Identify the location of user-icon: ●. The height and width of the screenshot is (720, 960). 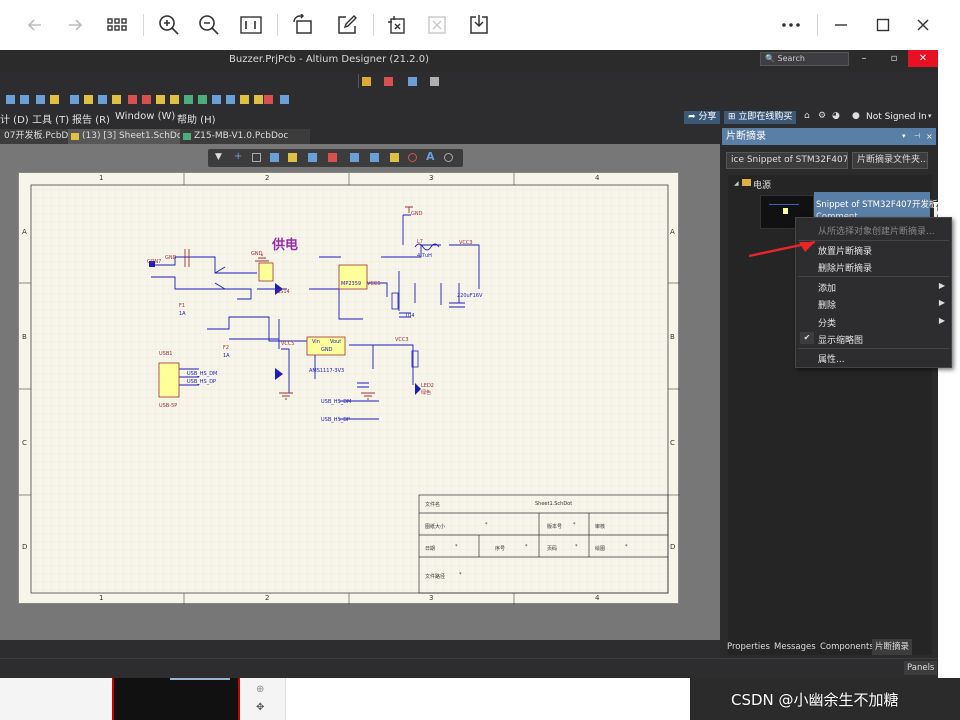
(856, 116).